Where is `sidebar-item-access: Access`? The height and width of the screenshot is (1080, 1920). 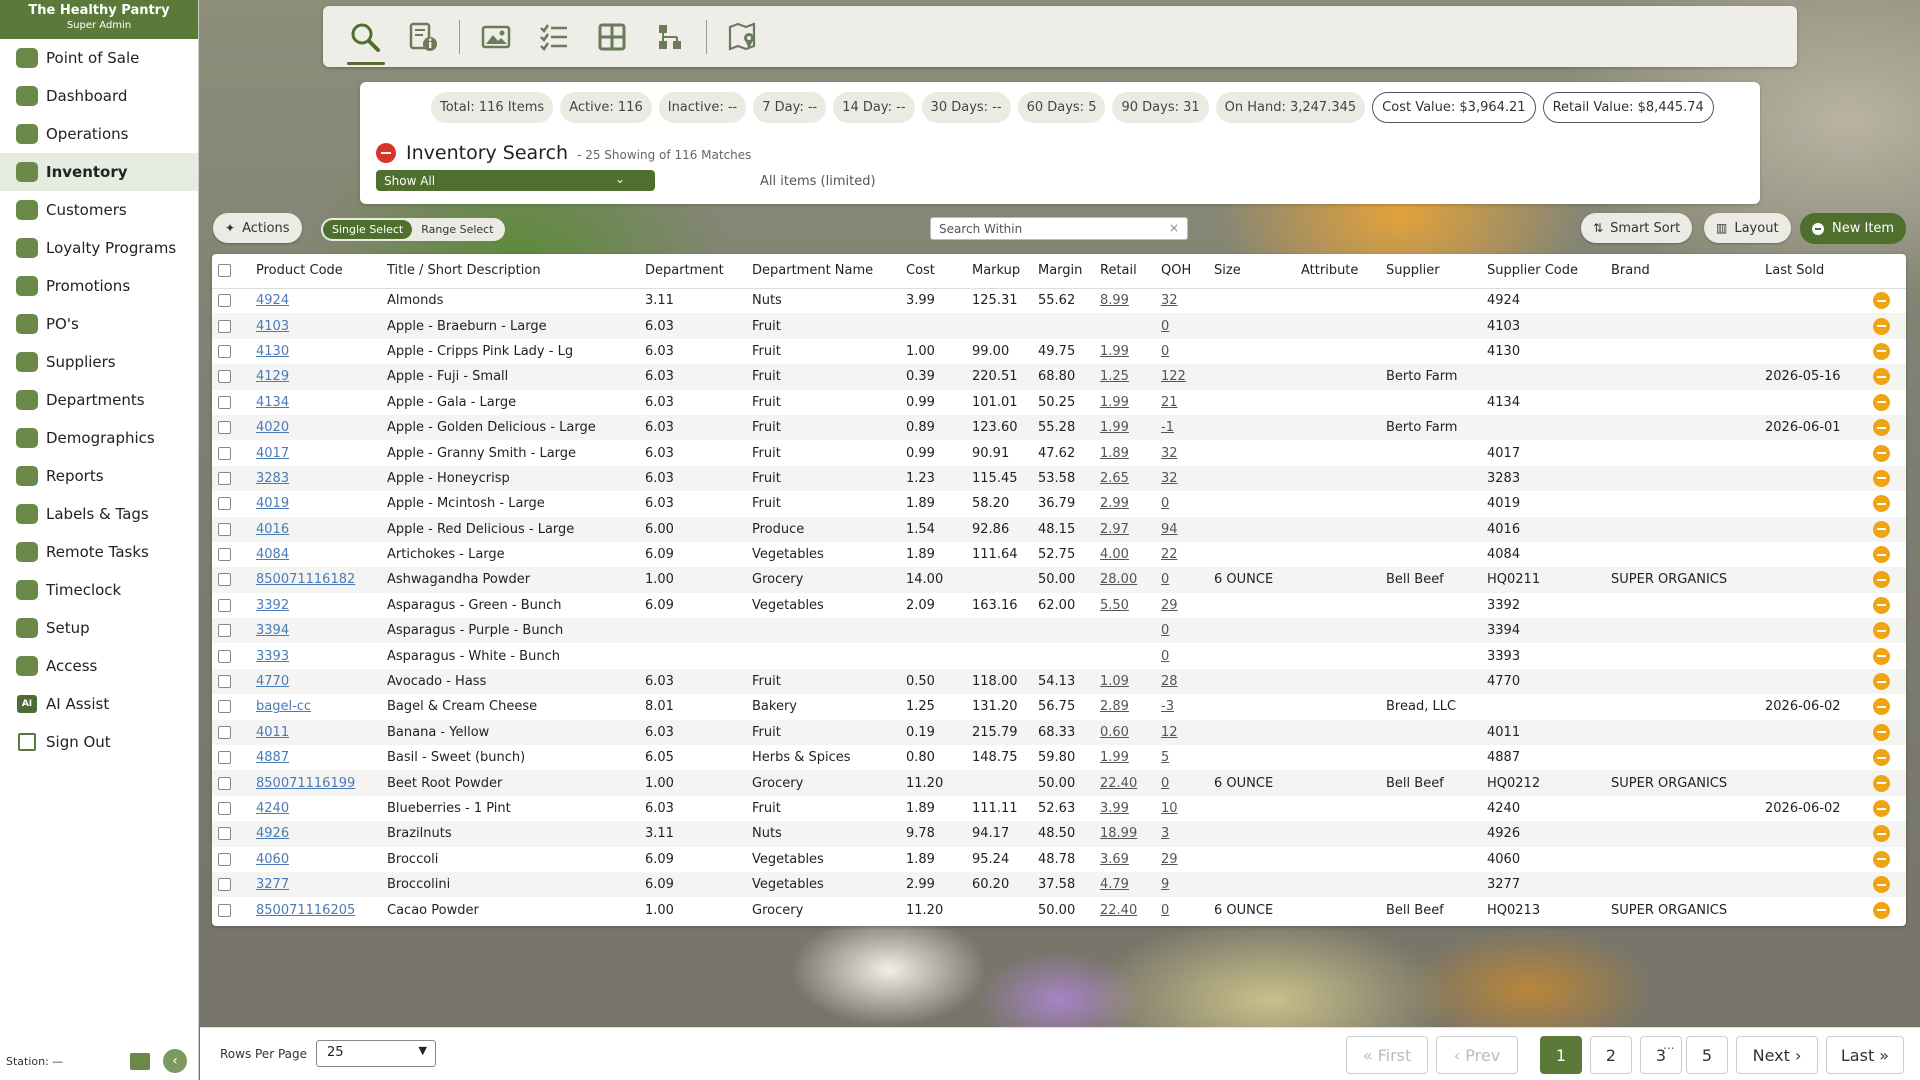
sidebar-item-access: Access is located at coordinates (99, 666).